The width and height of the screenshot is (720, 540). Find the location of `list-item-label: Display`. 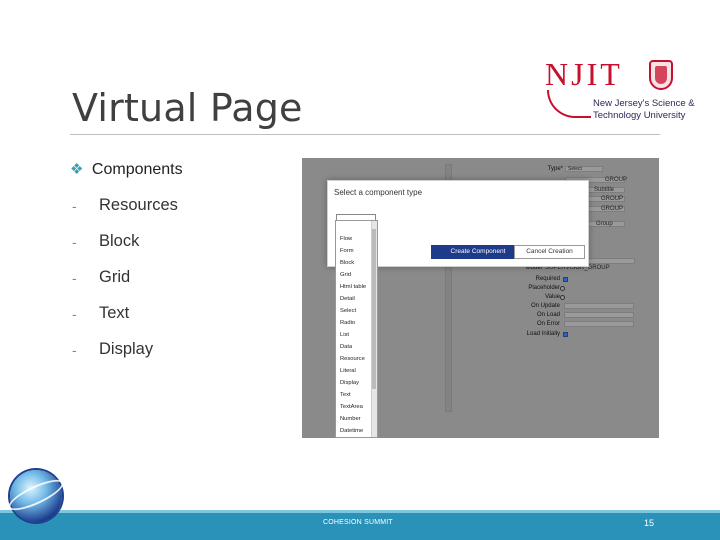

list-item-label: Display is located at coordinates (126, 349).